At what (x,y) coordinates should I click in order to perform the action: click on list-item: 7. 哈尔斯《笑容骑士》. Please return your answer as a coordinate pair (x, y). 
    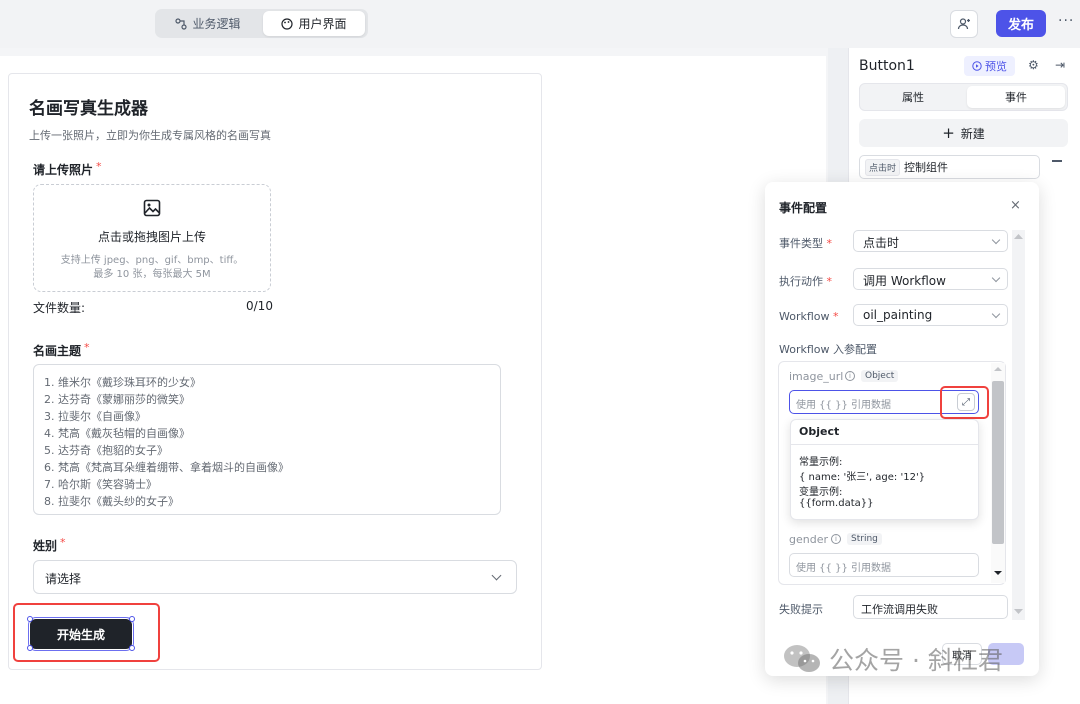
    Looking at the image, I should click on (100, 484).